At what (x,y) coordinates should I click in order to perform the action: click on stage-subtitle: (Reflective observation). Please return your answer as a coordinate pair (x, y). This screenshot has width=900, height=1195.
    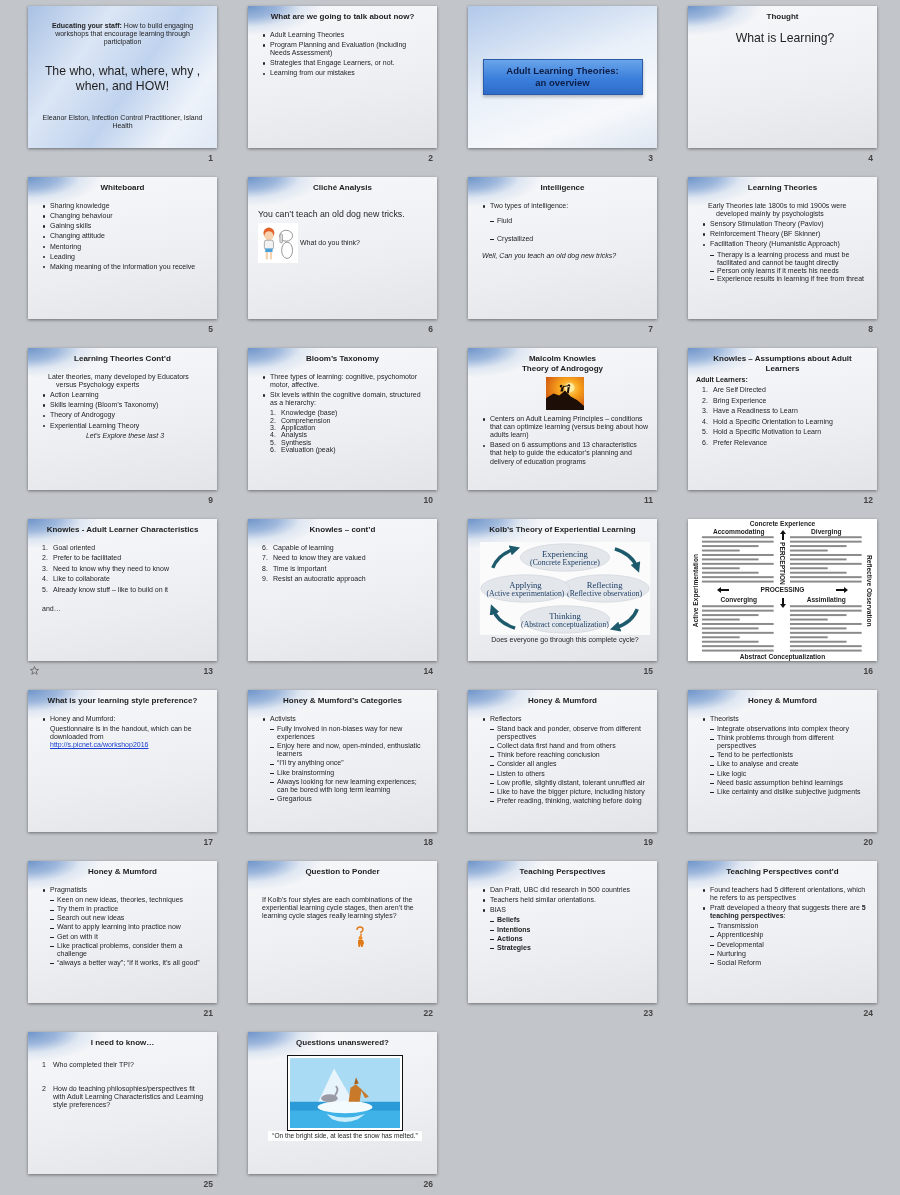
    Looking at the image, I should click on (605, 594).